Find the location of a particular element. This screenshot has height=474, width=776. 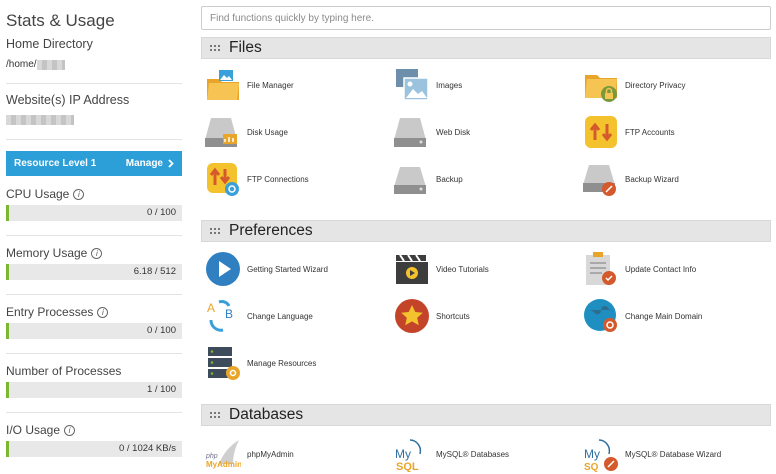

update-contact-info-link: Update Contact Info is located at coordinates (639, 269).